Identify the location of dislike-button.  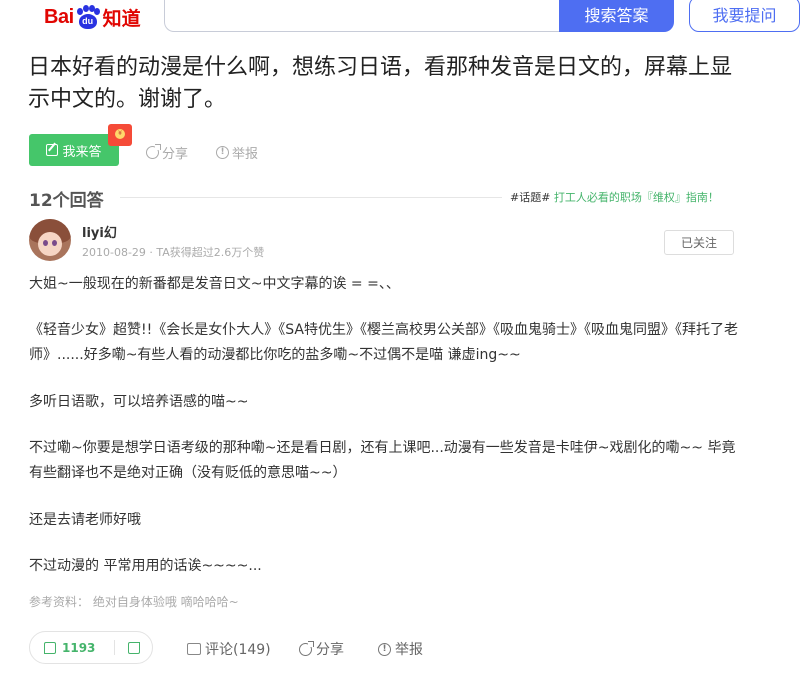
(133, 647).